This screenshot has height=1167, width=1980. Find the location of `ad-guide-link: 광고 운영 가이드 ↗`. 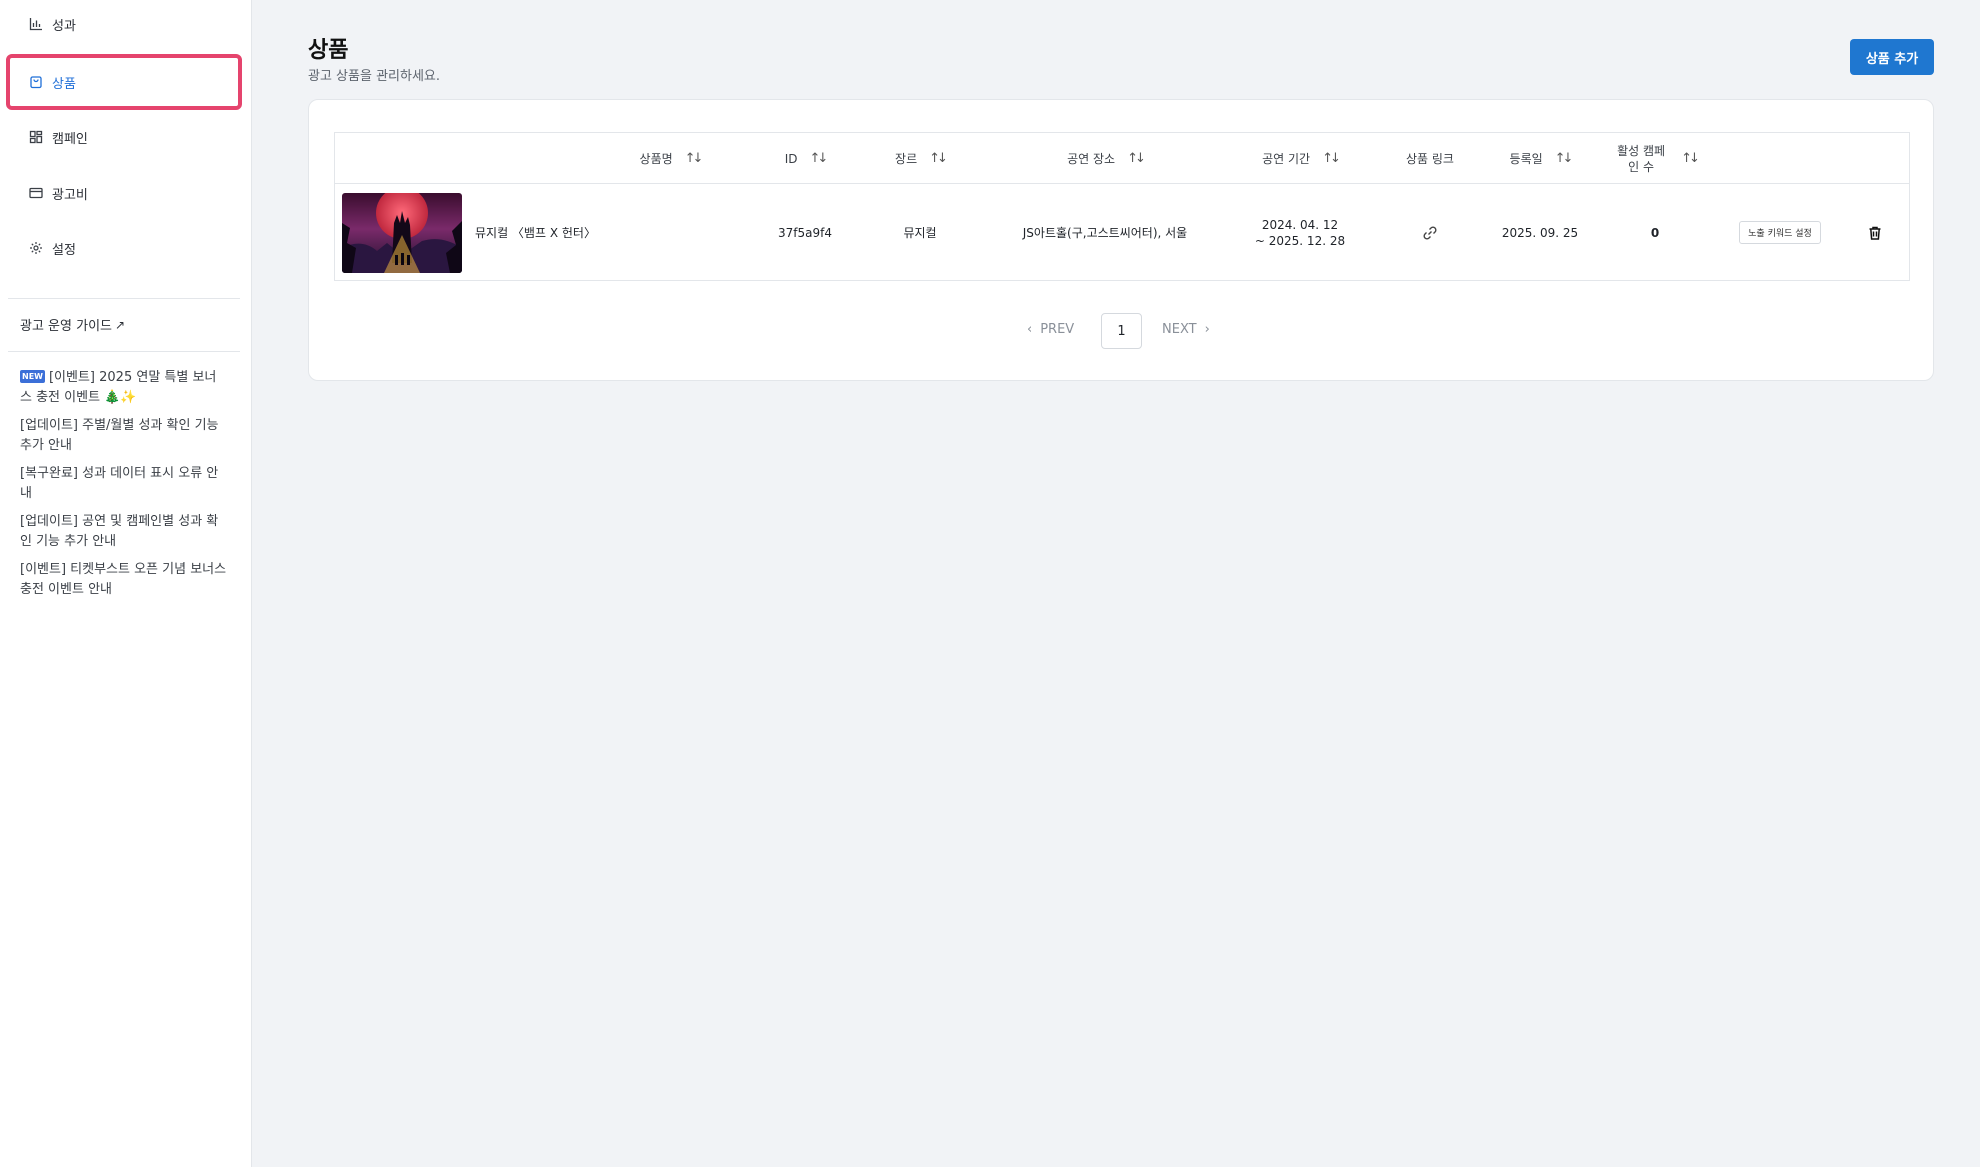

ad-guide-link: 광고 운영 가이드 ↗ is located at coordinates (73, 325).